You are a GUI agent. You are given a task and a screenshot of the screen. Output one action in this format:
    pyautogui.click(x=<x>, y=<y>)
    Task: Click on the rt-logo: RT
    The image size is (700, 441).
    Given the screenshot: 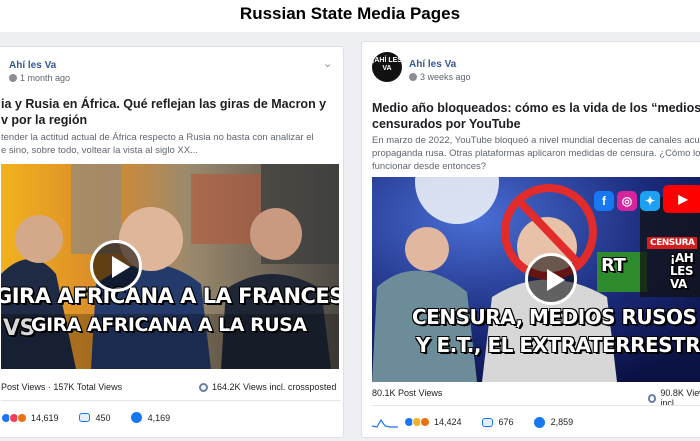 What is the action you would take?
    pyautogui.click(x=613, y=265)
    